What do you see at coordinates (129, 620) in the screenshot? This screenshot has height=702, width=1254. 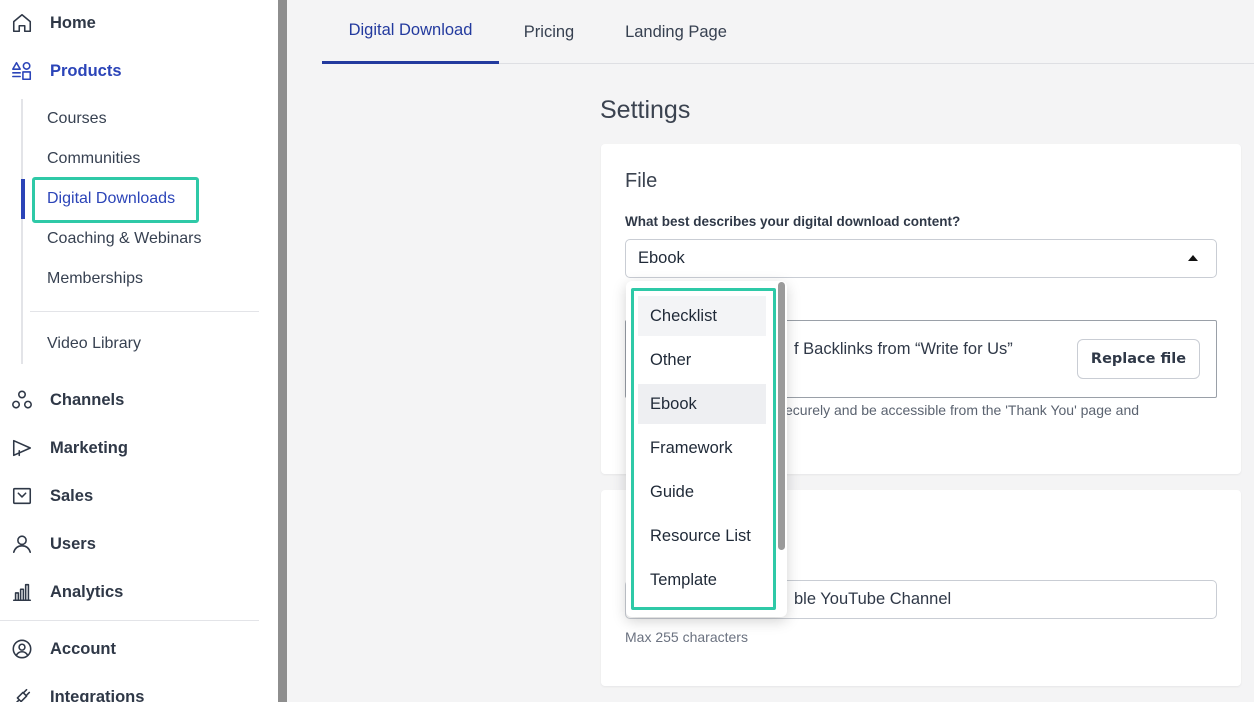 I see `sidebar-divider` at bounding box center [129, 620].